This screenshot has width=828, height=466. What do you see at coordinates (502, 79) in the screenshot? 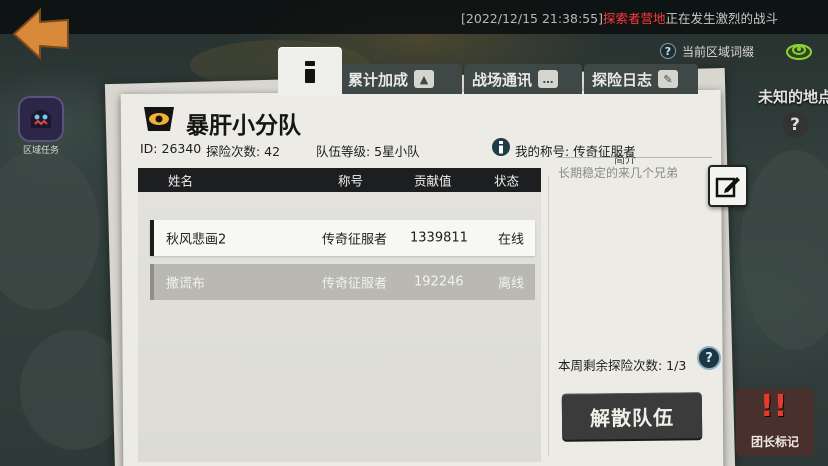
I see `tab-battle-report-label: 战场通讯` at bounding box center [502, 79].